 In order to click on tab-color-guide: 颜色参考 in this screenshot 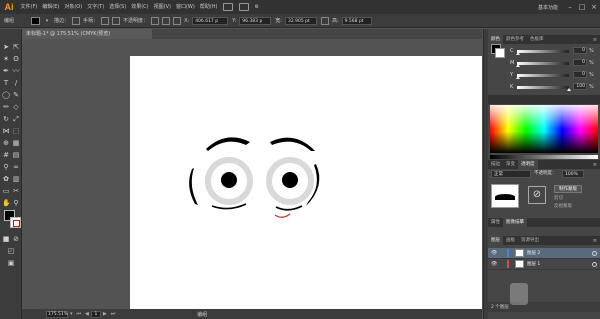, I will do `click(515, 39)`.